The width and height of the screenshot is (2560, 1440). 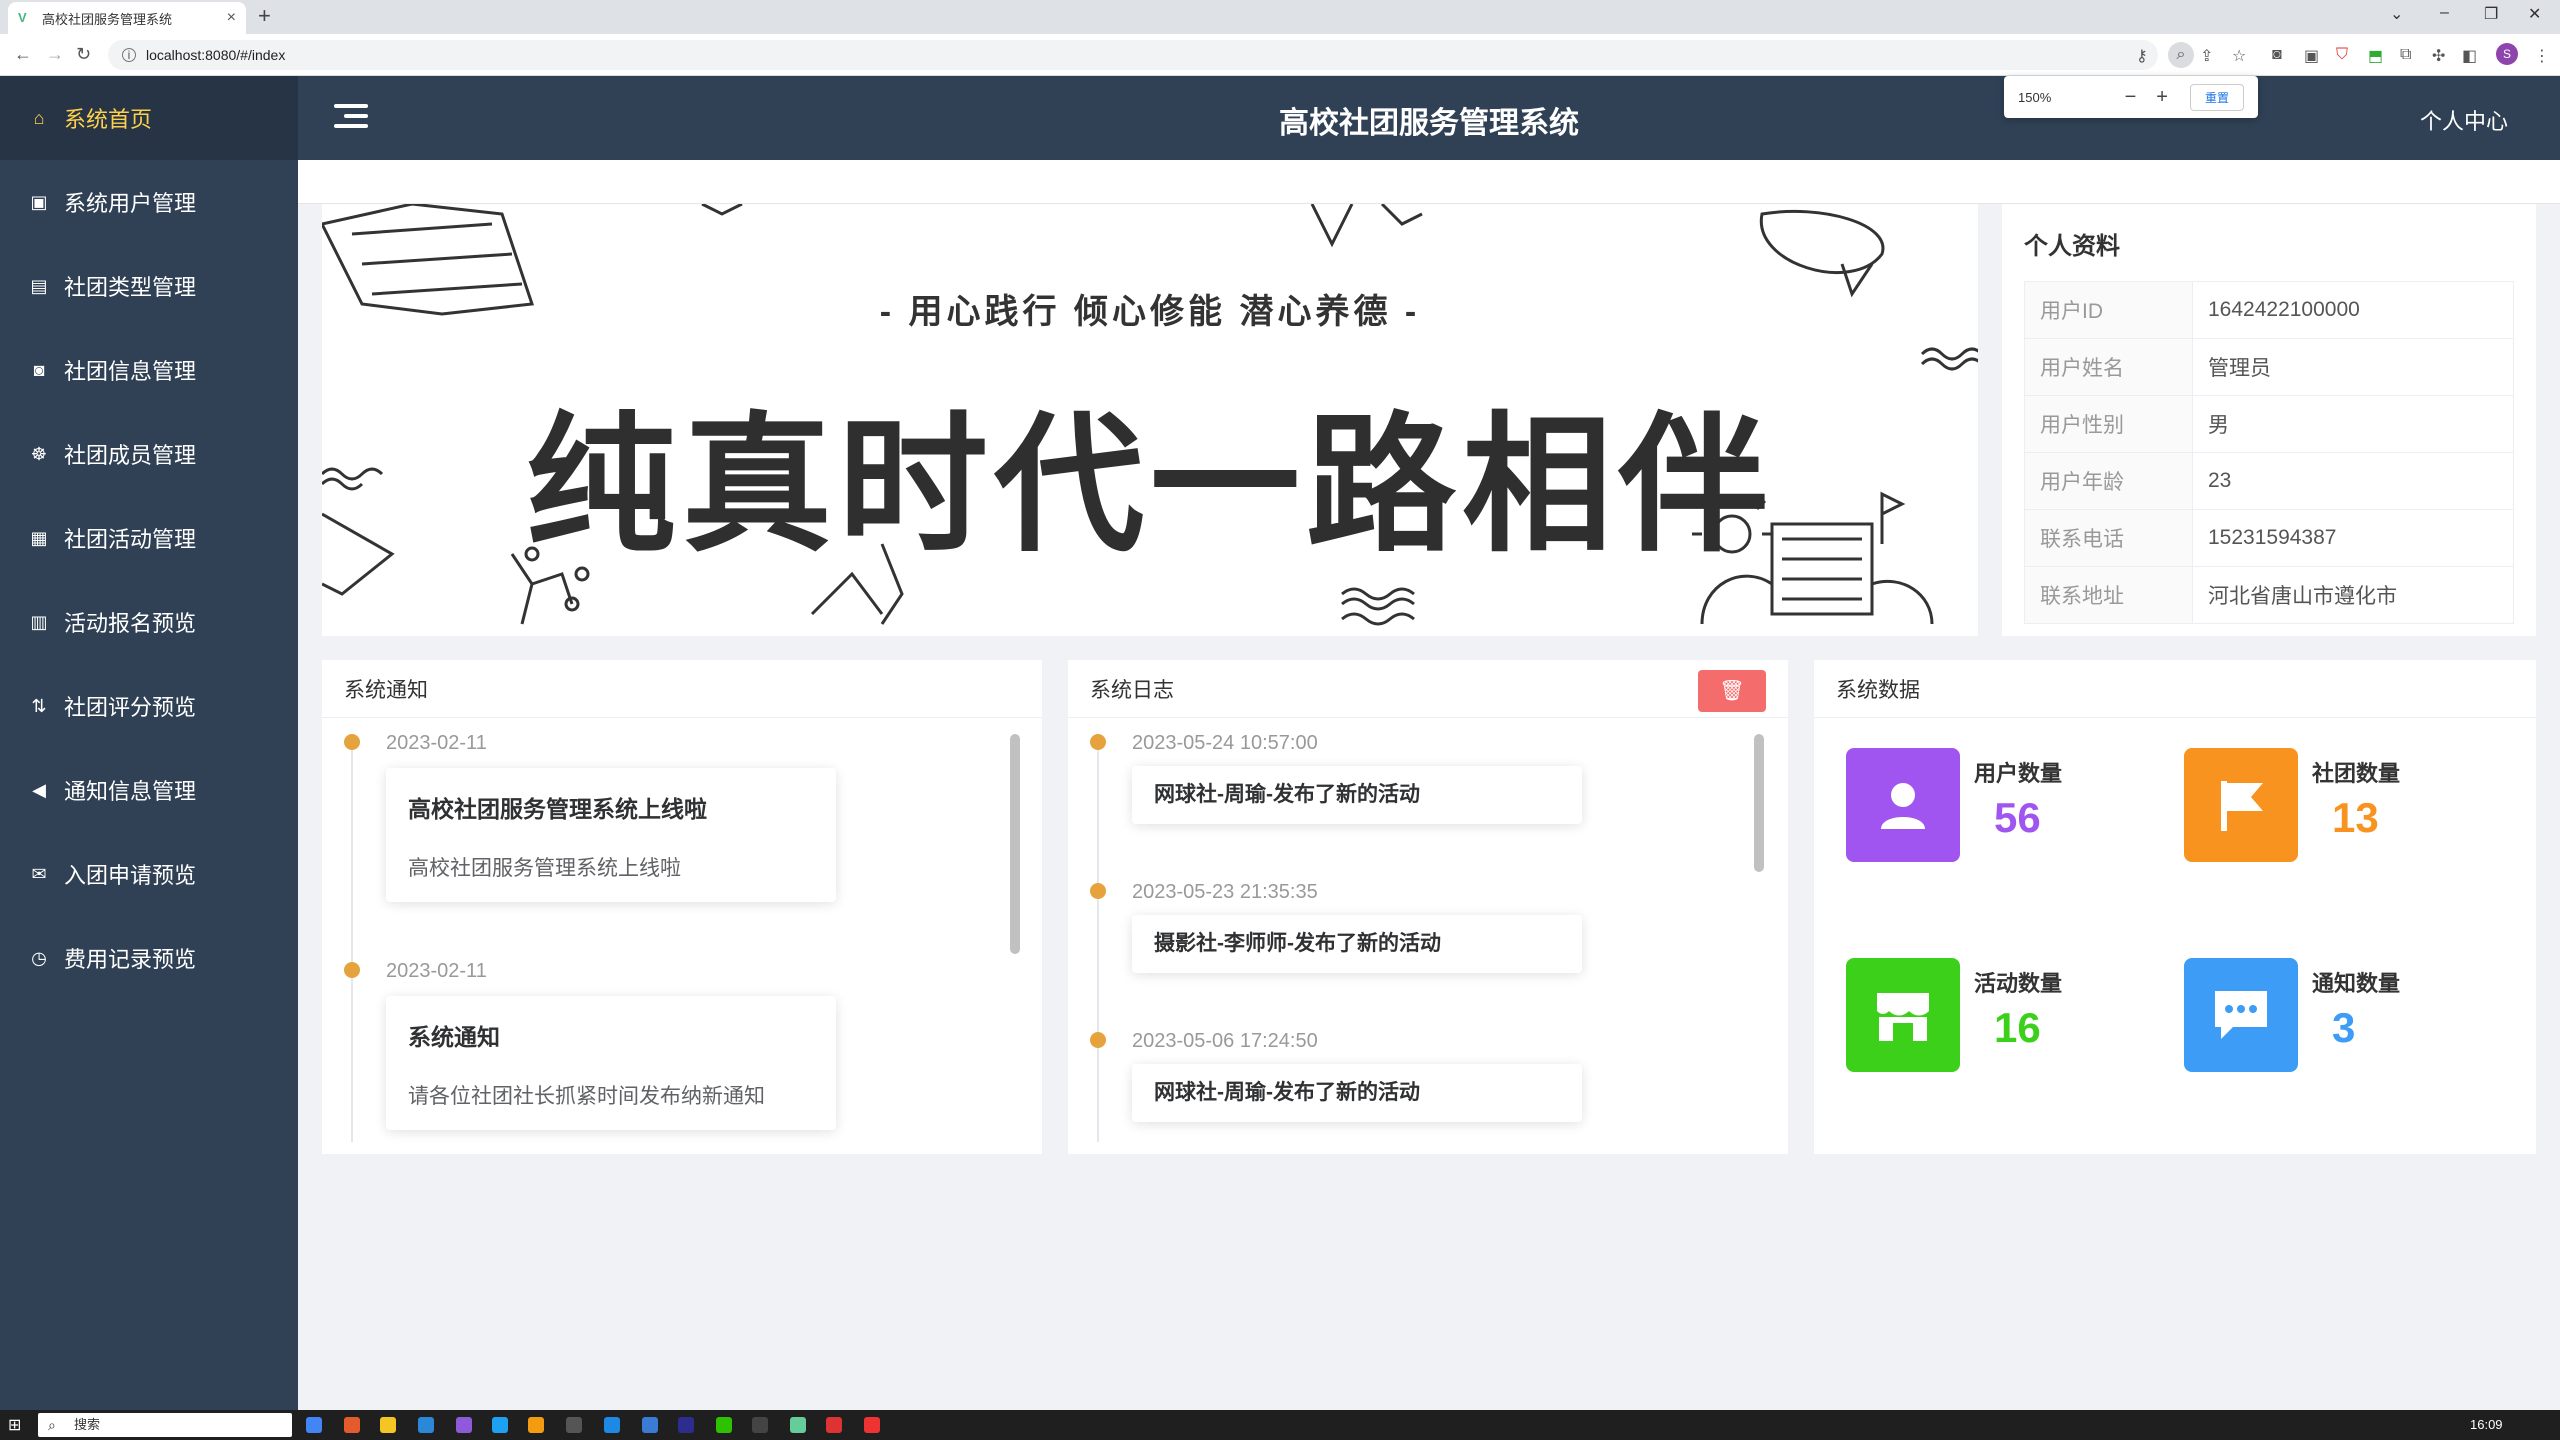 I want to click on menu-kebab-icon: ⋮, so click(x=2542, y=56).